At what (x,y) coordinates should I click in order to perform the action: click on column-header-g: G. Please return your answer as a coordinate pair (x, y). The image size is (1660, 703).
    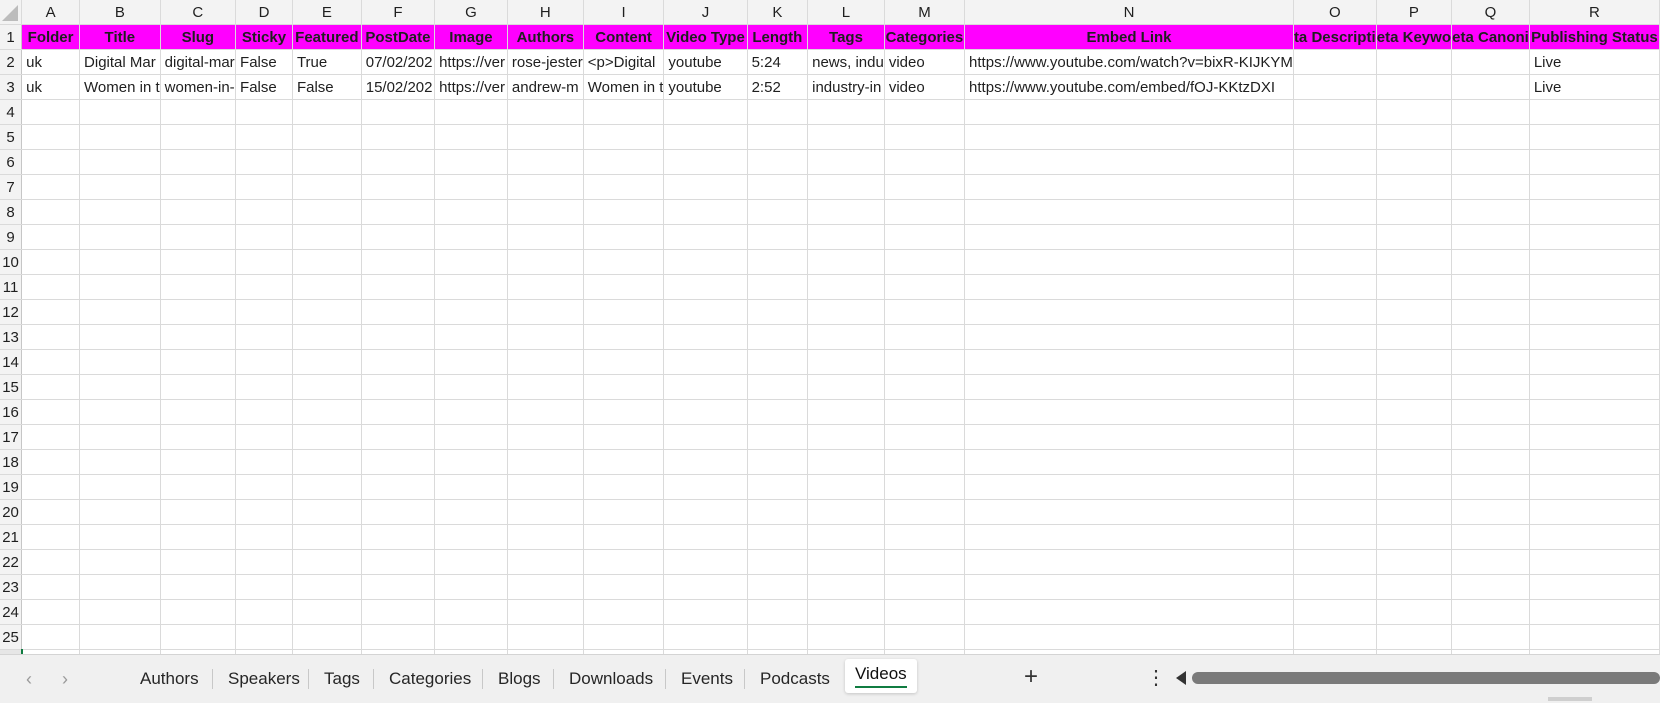
    Looking at the image, I should click on (471, 12).